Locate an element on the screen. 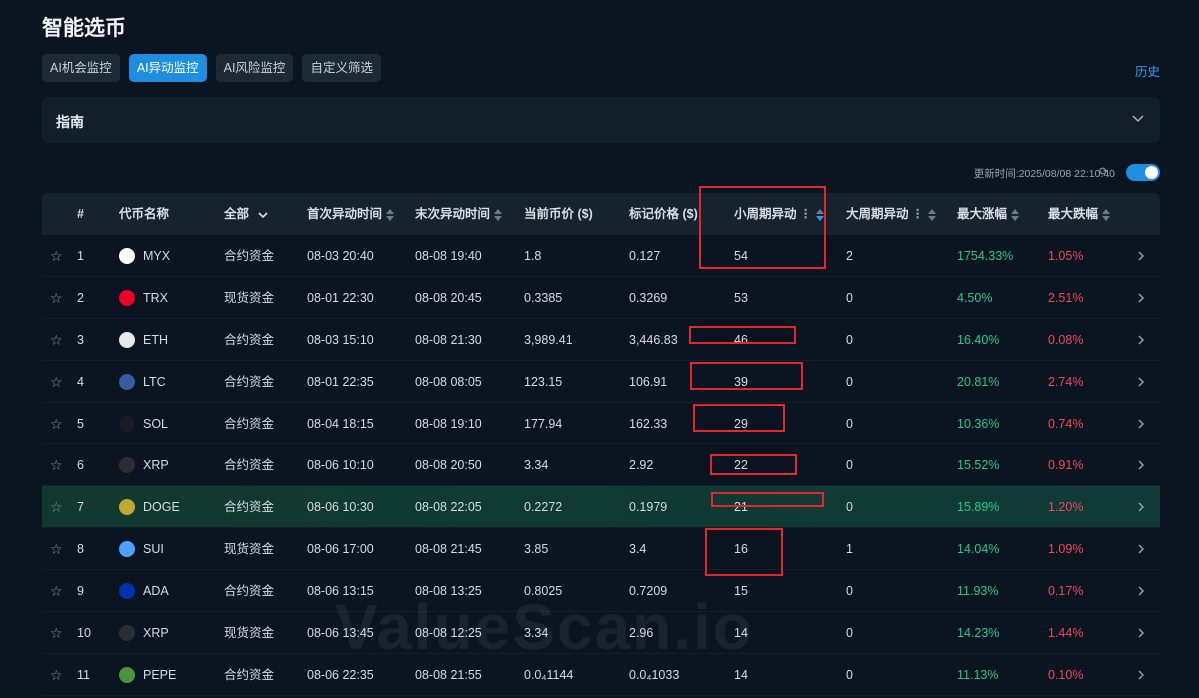 This screenshot has width=1199, height=698. cell-mark-price: 0.0₄1033 is located at coordinates (654, 674).